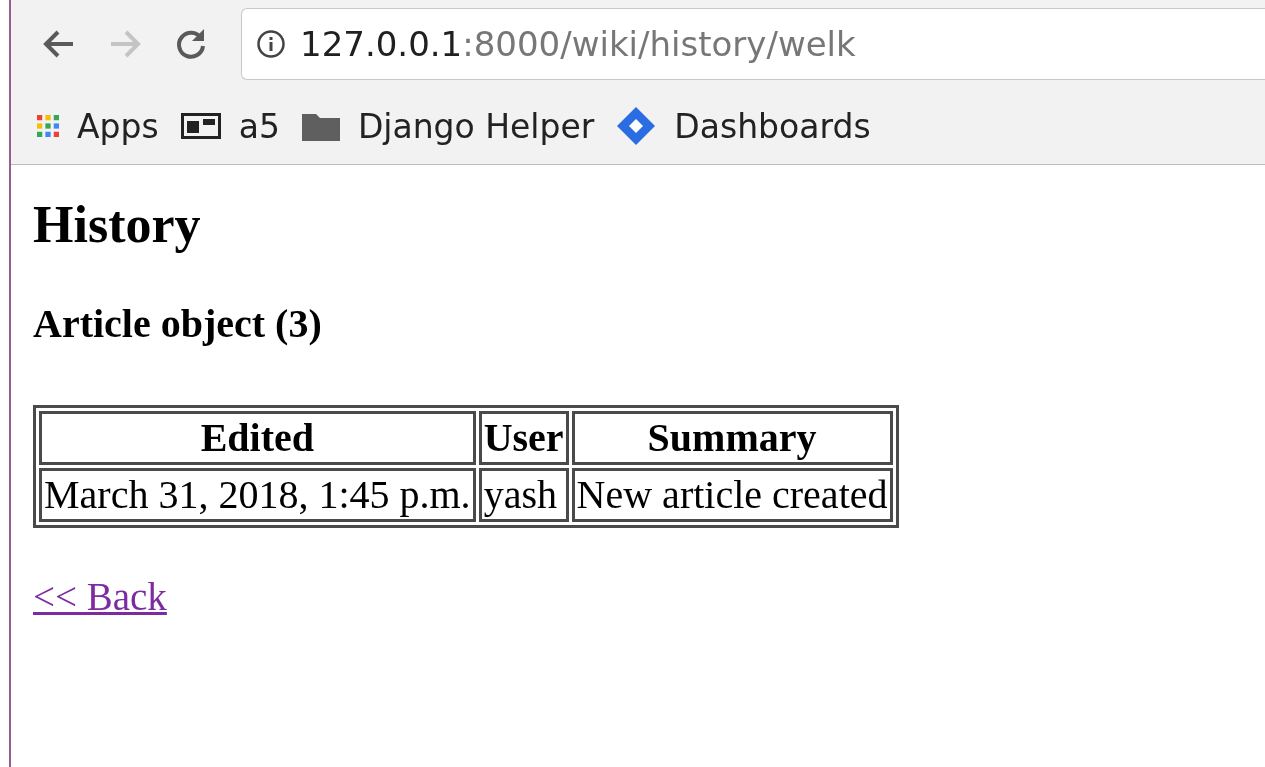  I want to click on column-header: Summary, so click(732, 438).